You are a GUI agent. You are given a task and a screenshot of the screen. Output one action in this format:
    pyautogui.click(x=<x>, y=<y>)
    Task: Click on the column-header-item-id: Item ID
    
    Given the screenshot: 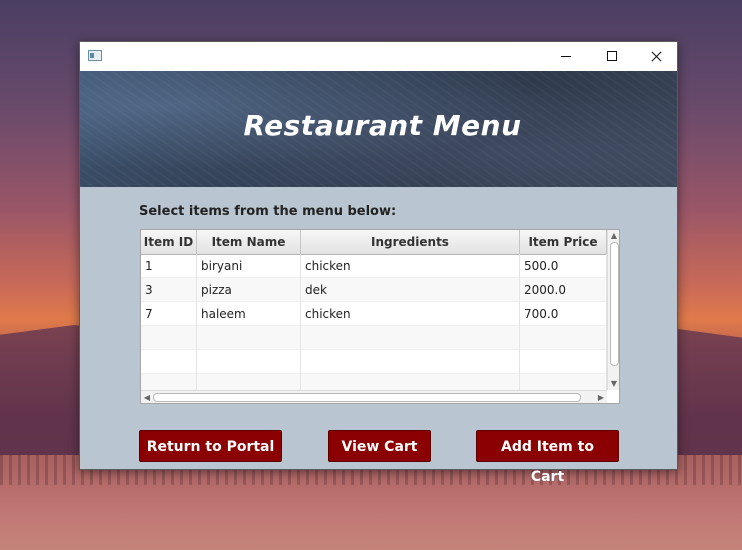 What is the action you would take?
    pyautogui.click(x=169, y=242)
    